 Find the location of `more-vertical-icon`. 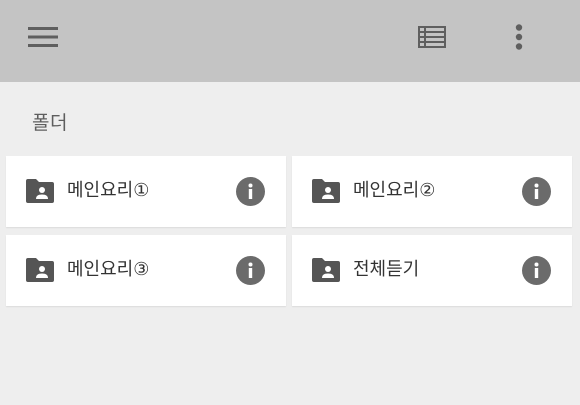

more-vertical-icon is located at coordinates (519, 37).